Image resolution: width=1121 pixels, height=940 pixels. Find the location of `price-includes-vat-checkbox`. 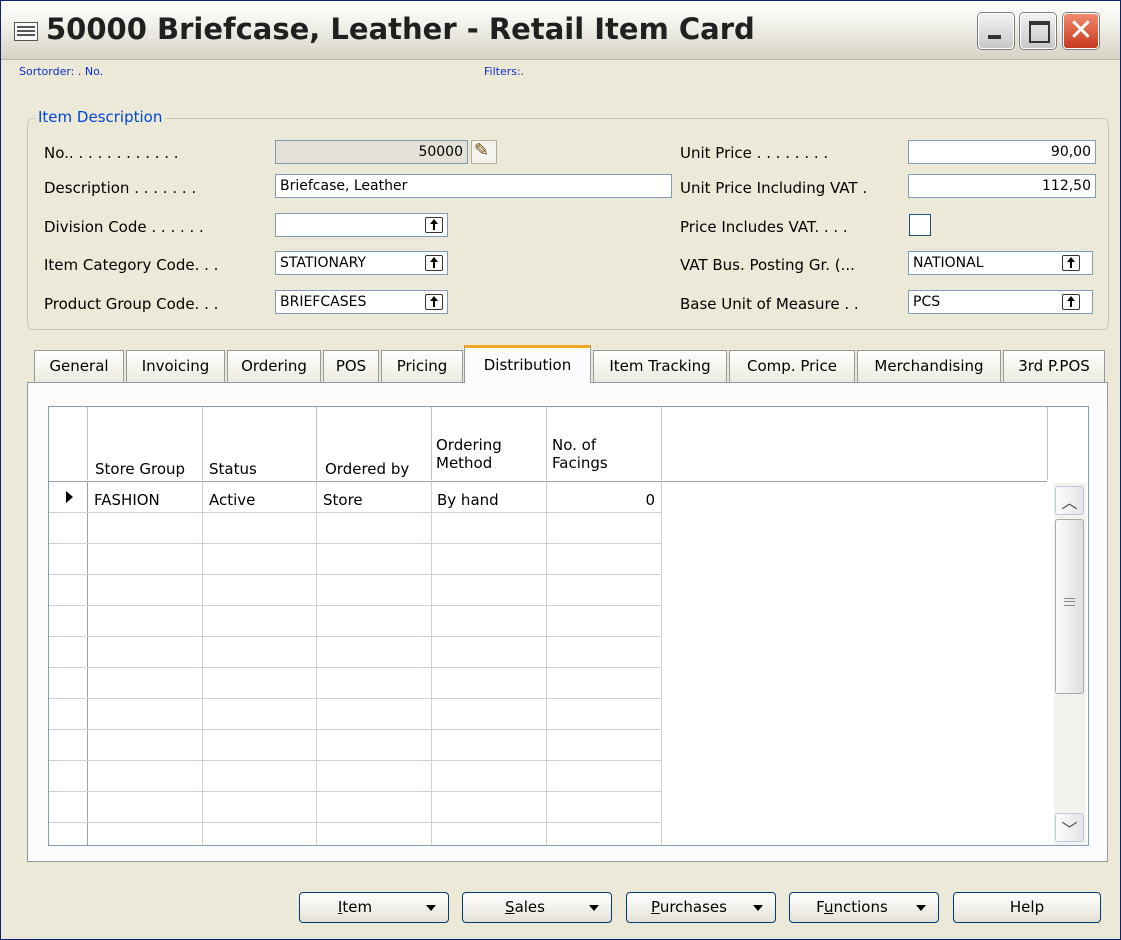

price-includes-vat-checkbox is located at coordinates (920, 225).